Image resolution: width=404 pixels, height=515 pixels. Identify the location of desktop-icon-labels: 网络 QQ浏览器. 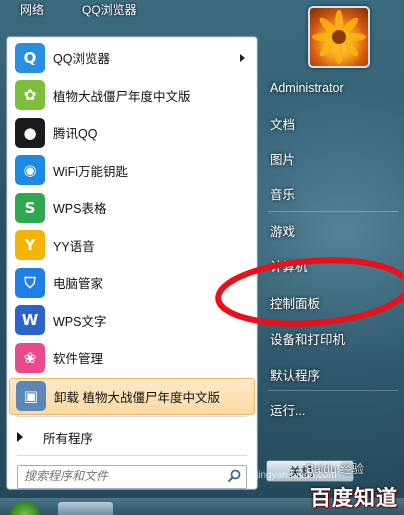
(130, 9).